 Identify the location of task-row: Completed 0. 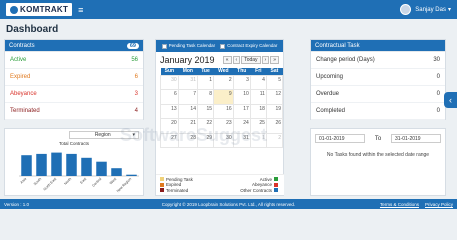
(378, 111).